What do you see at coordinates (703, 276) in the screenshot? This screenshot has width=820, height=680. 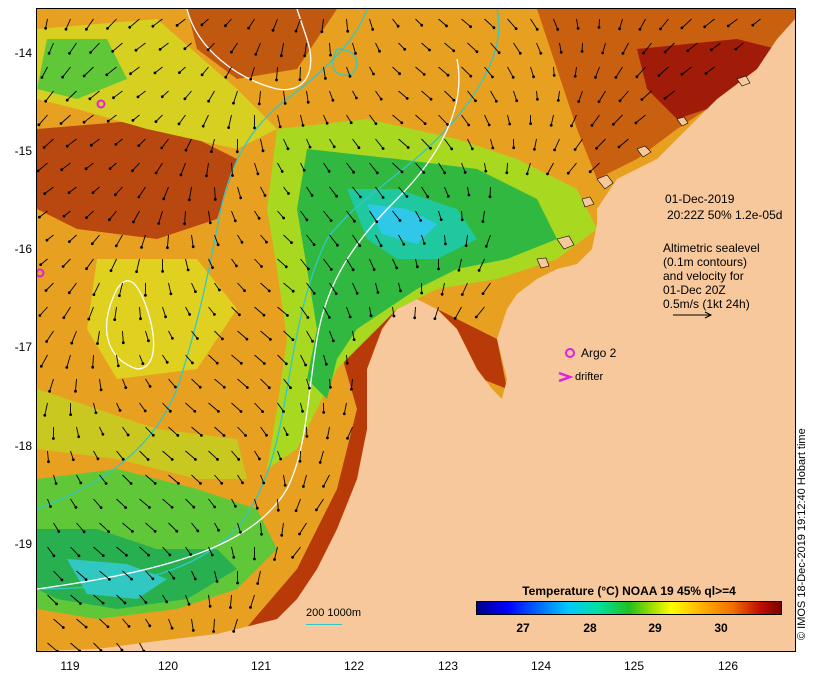 I see `altimetry-note-line: and velocity for` at bounding box center [703, 276].